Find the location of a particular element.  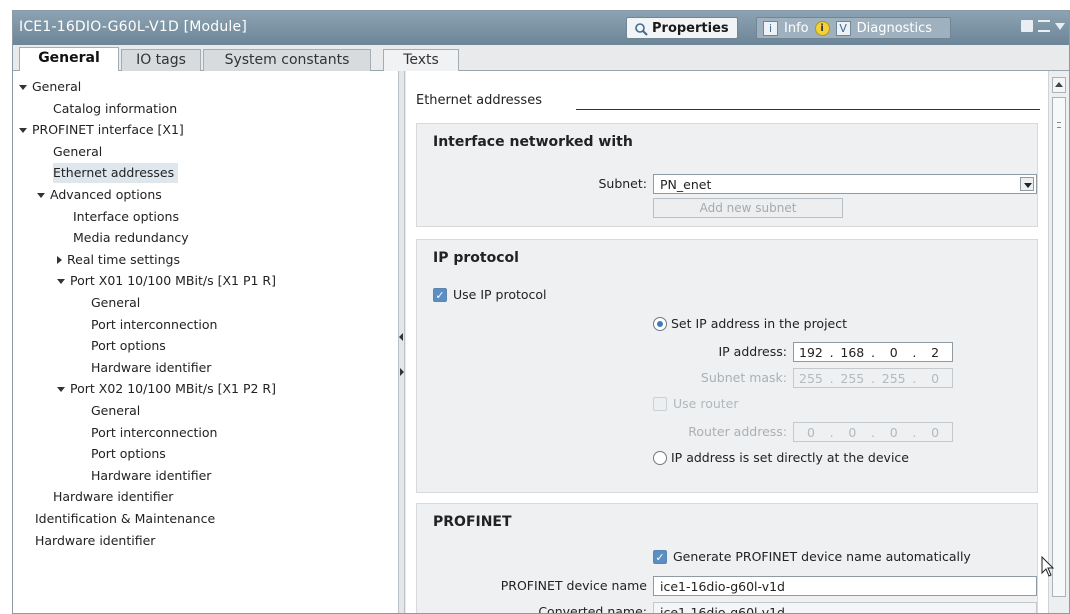

tree-item-label: Media redundancy is located at coordinates (131, 238).